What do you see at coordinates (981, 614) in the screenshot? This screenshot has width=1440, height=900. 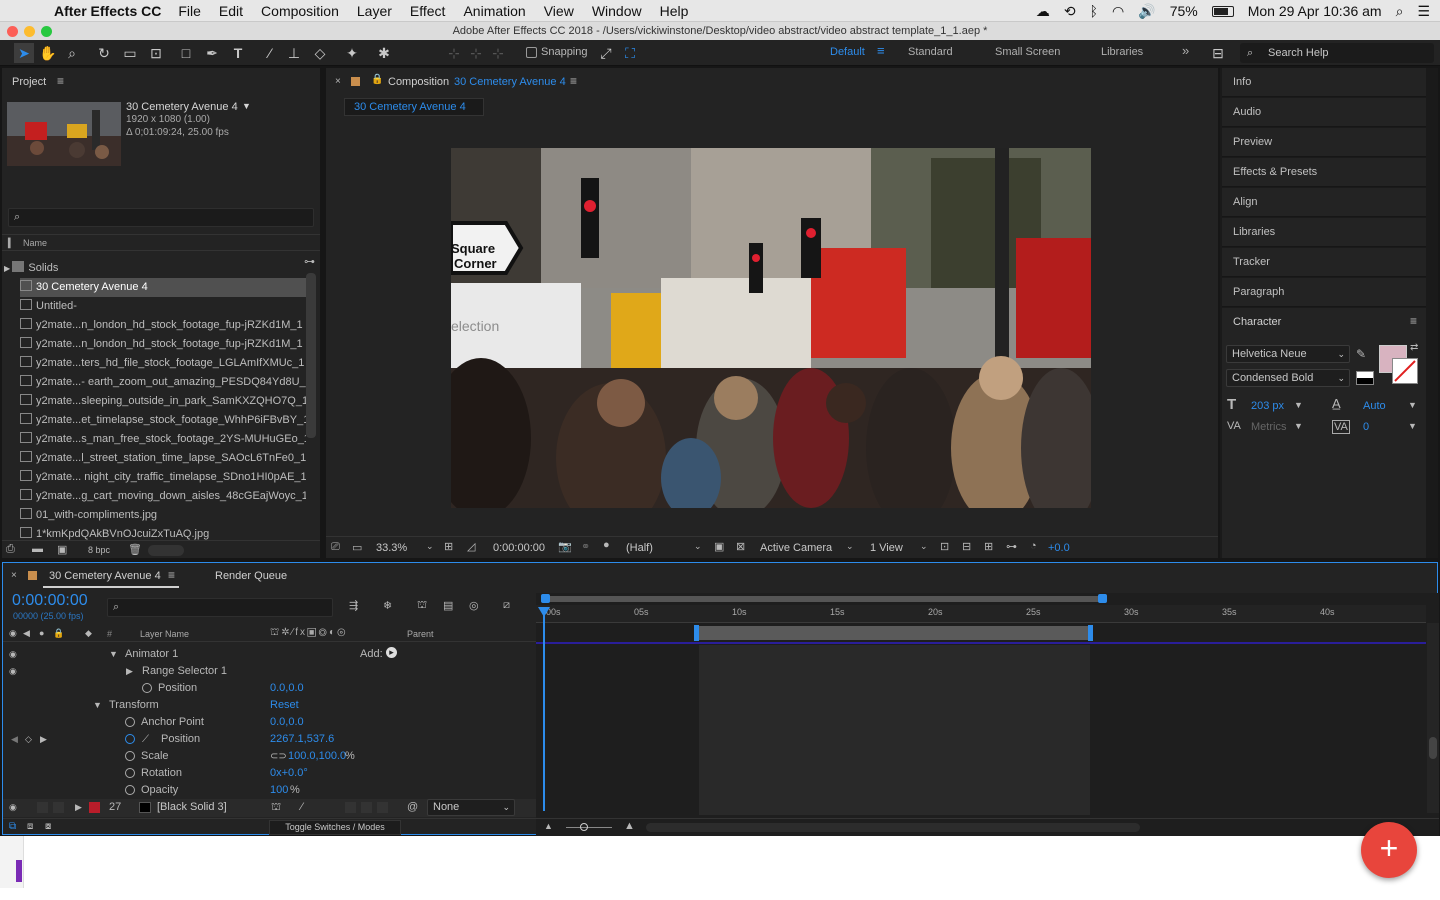 I see `time-ruler: 00s 05s 10s 15s 20s 25s 30s 35s 40s` at bounding box center [981, 614].